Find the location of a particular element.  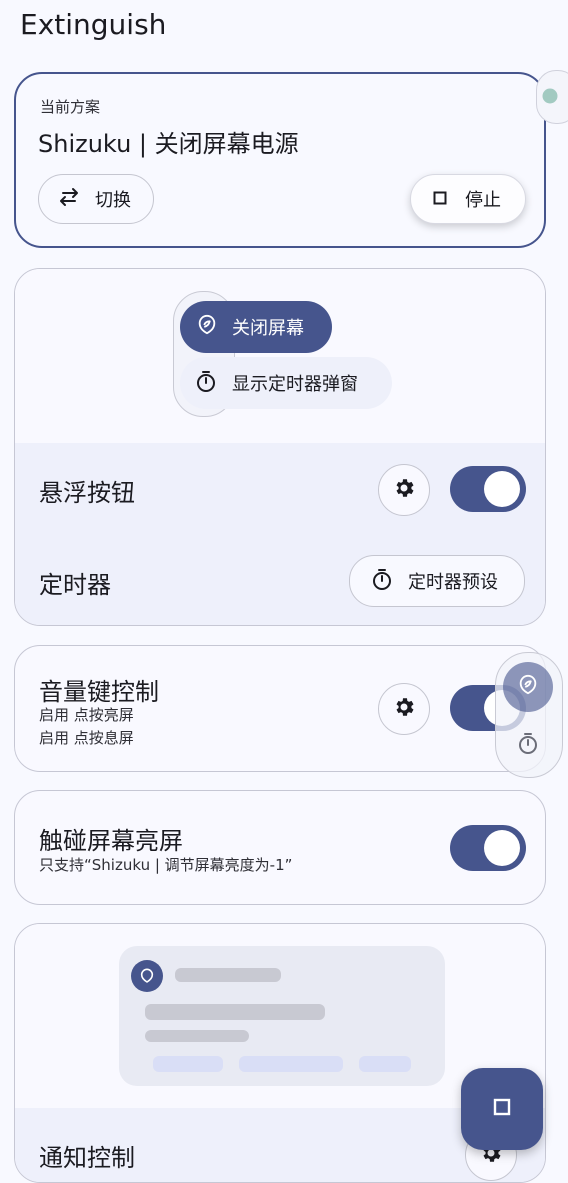

floating-settings-button is located at coordinates (404, 490).